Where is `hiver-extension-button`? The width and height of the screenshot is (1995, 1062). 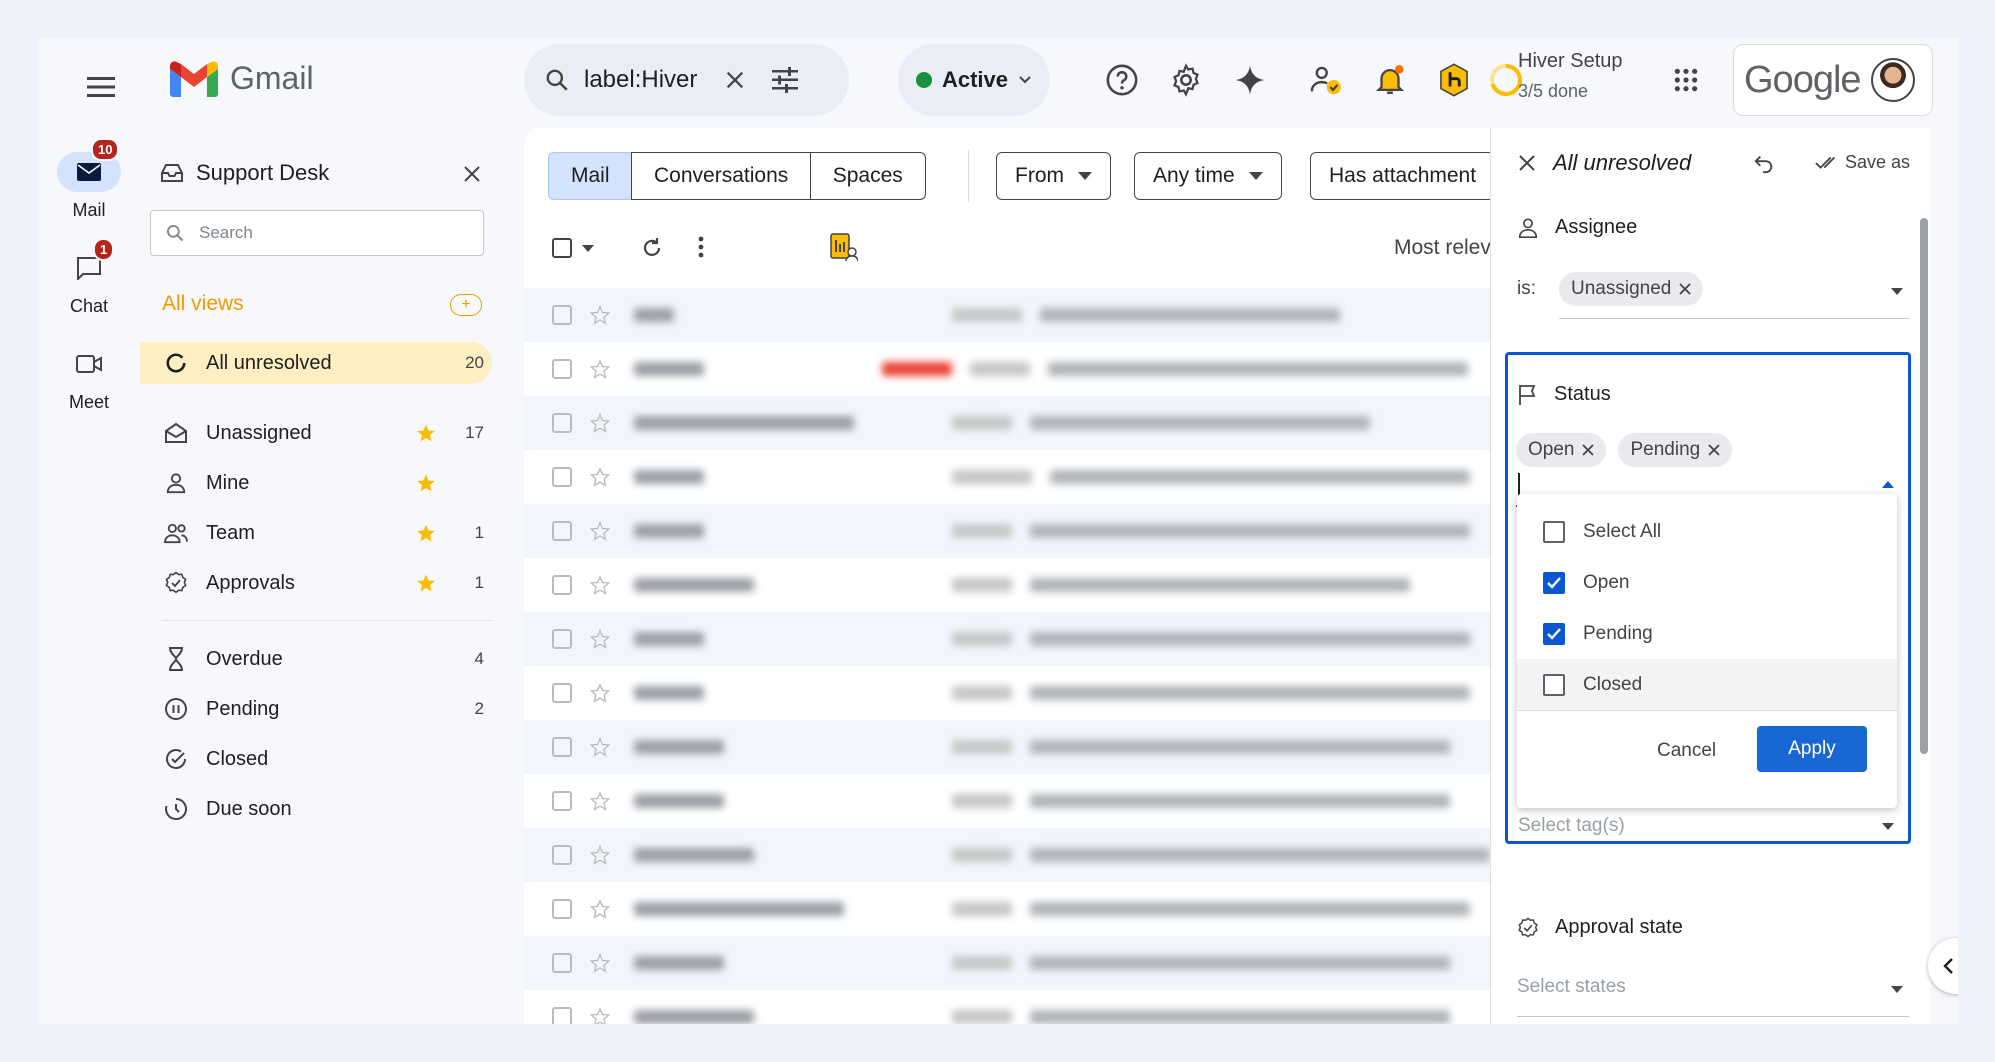
hiver-extension-button is located at coordinates (1454, 80).